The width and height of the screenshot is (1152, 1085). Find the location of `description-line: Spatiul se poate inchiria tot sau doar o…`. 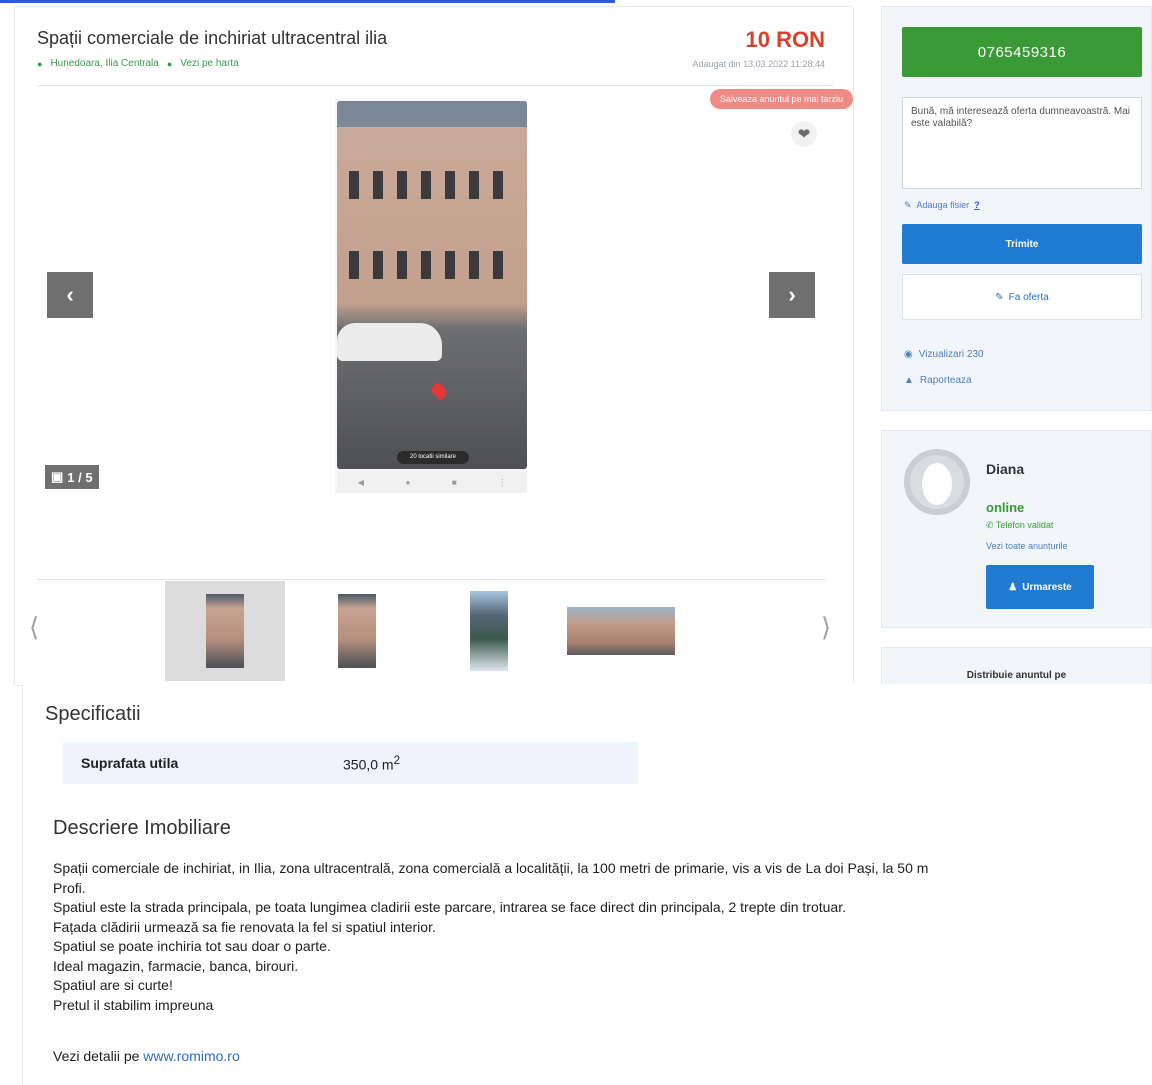

description-line: Spatiul se poate inchiria tot sau doar o… is located at coordinates (192, 946).